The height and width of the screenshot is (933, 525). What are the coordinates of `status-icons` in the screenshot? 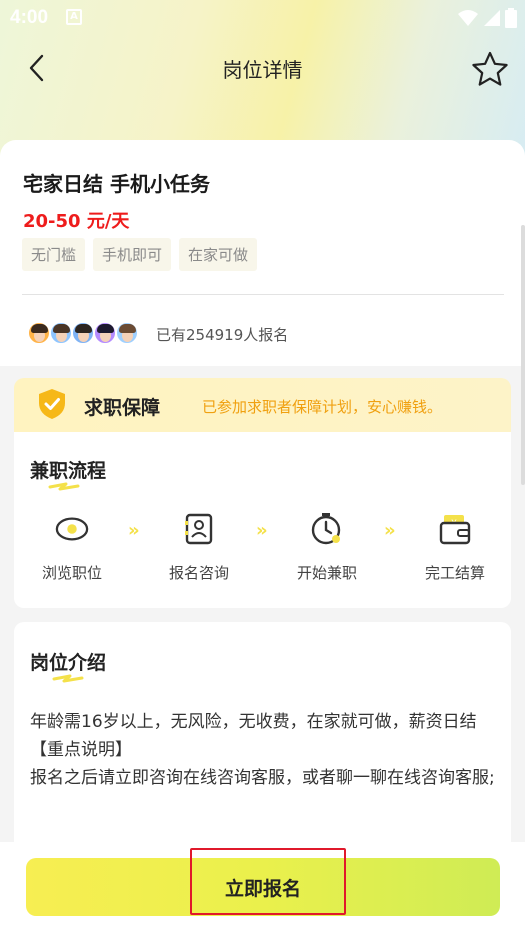 It's located at (487, 18).